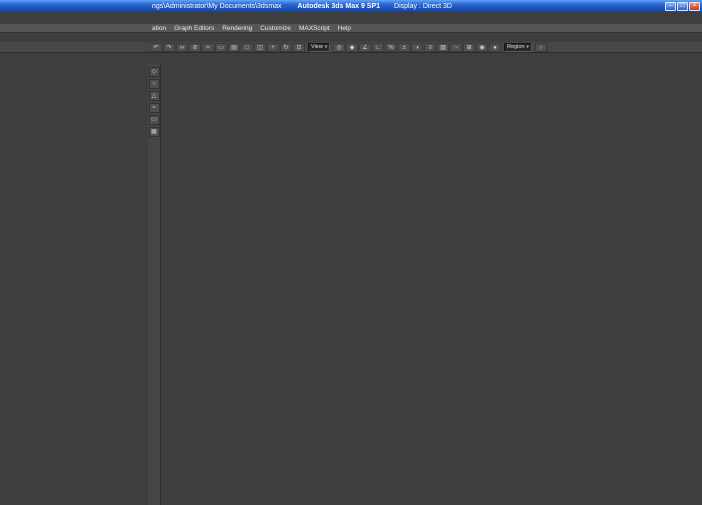  I want to click on window-buttons: ─ □ ×, so click(683, 6).